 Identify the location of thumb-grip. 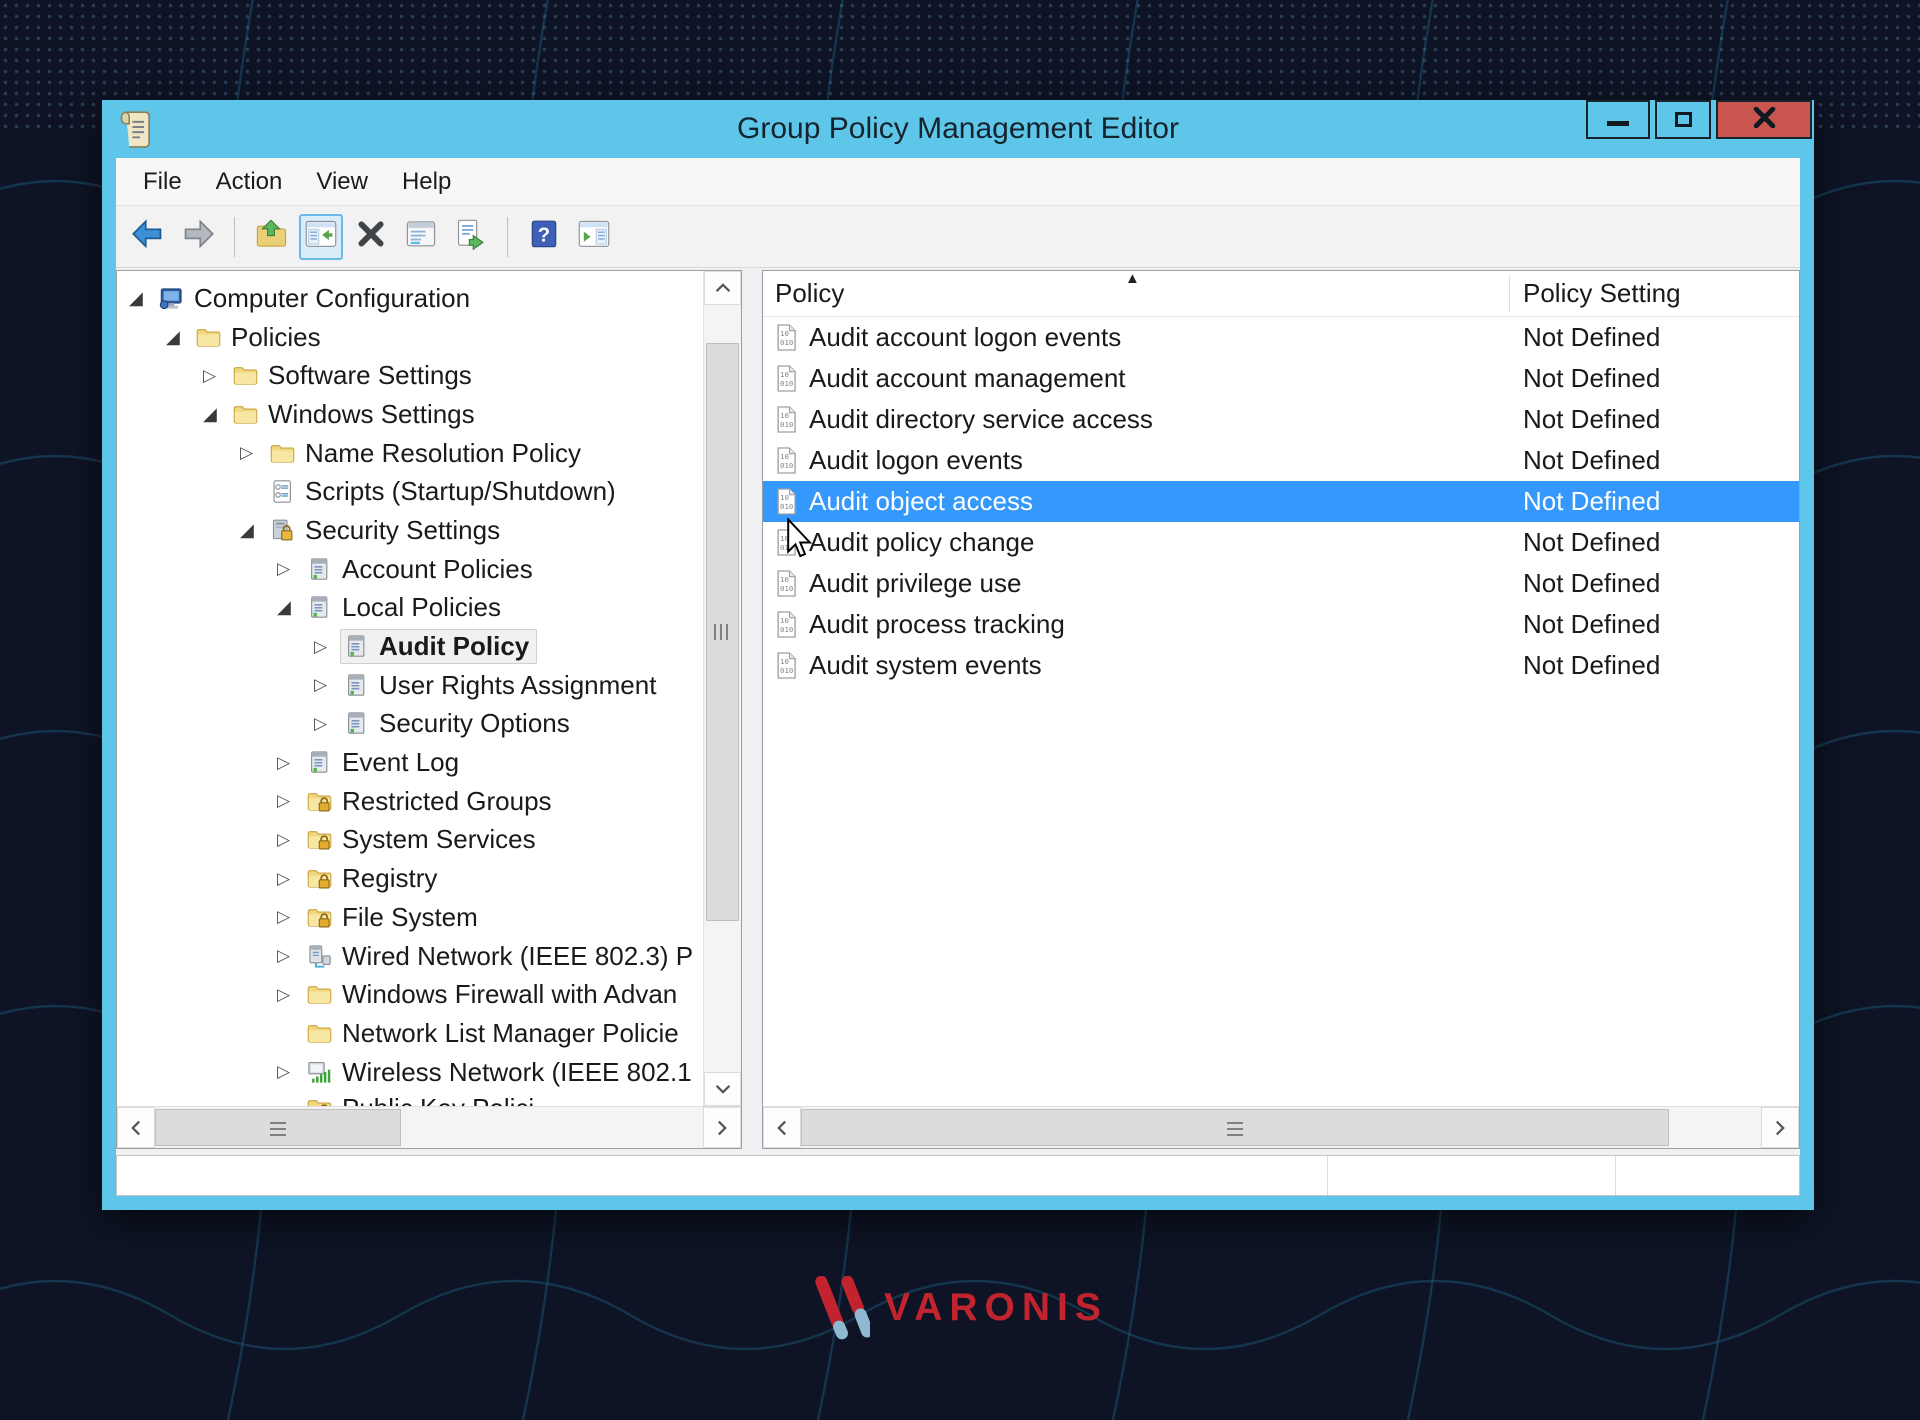
(722, 632).